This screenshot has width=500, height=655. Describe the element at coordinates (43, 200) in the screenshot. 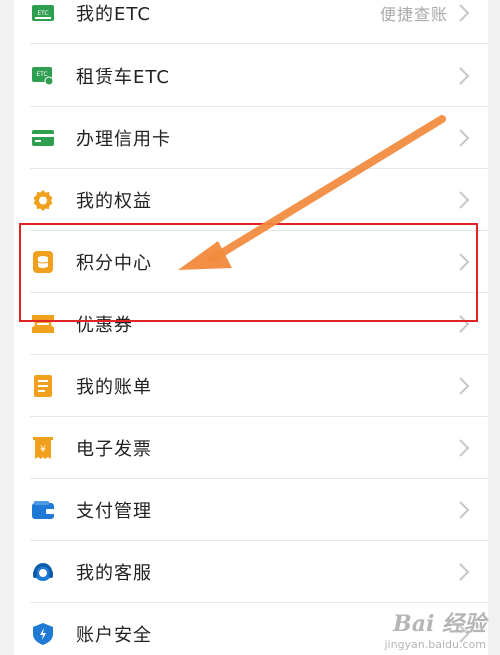

I see `badge-icon` at that location.